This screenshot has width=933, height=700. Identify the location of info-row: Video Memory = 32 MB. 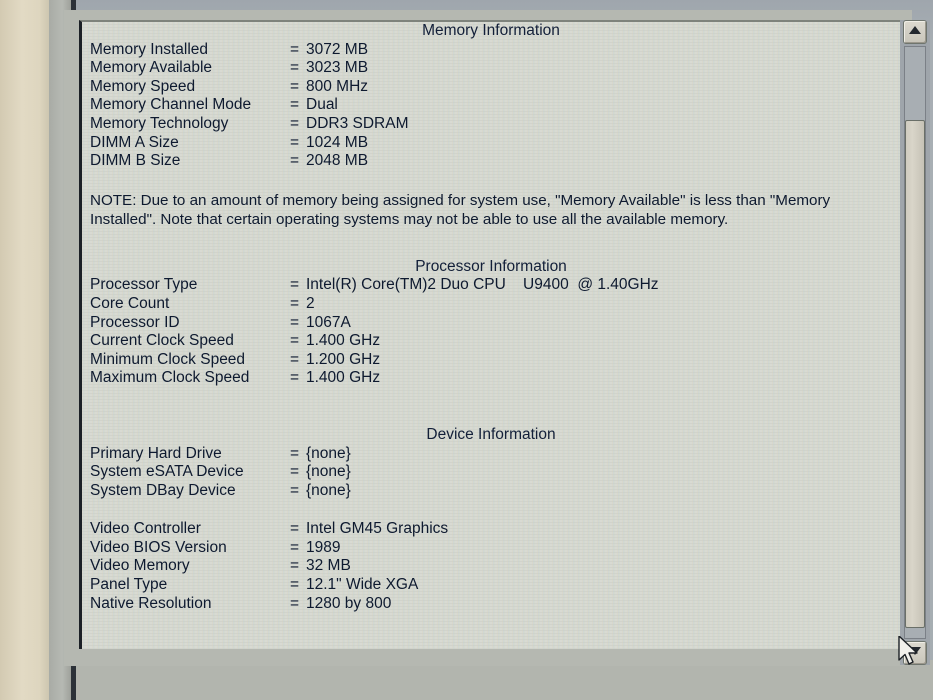
(491, 566).